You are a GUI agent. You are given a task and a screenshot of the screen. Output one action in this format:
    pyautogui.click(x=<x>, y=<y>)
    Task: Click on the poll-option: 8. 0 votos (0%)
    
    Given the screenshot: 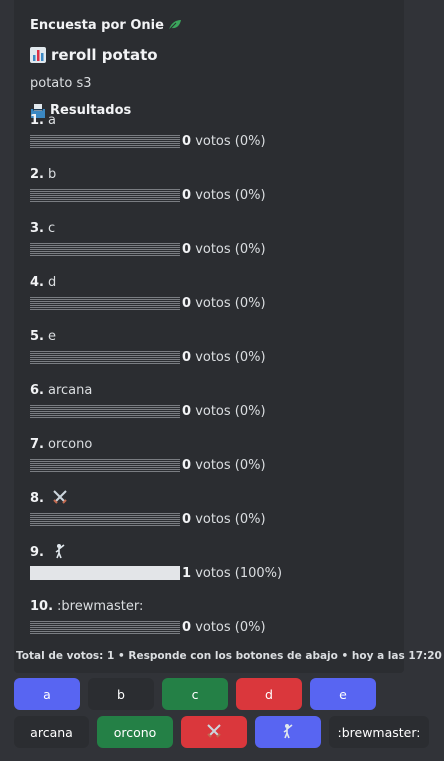 What is the action you would take?
    pyautogui.click(x=210, y=508)
    